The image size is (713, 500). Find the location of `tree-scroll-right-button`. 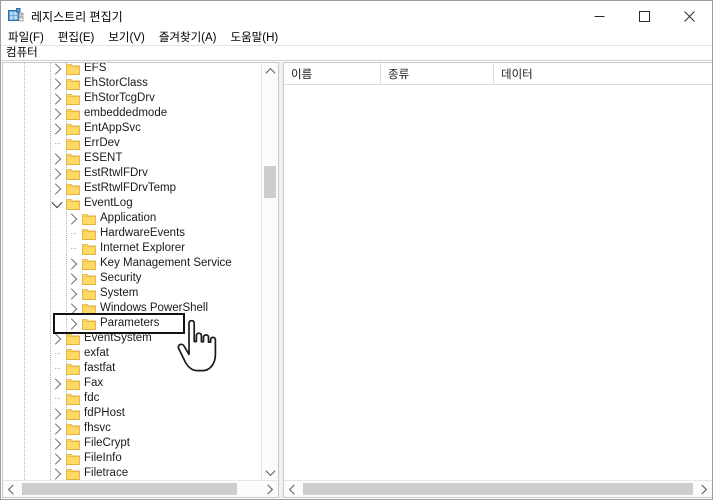

tree-scroll-right-button is located at coordinates (269, 489).